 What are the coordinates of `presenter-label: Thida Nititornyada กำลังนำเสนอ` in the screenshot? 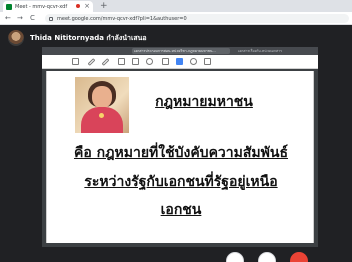 It's located at (88, 37).